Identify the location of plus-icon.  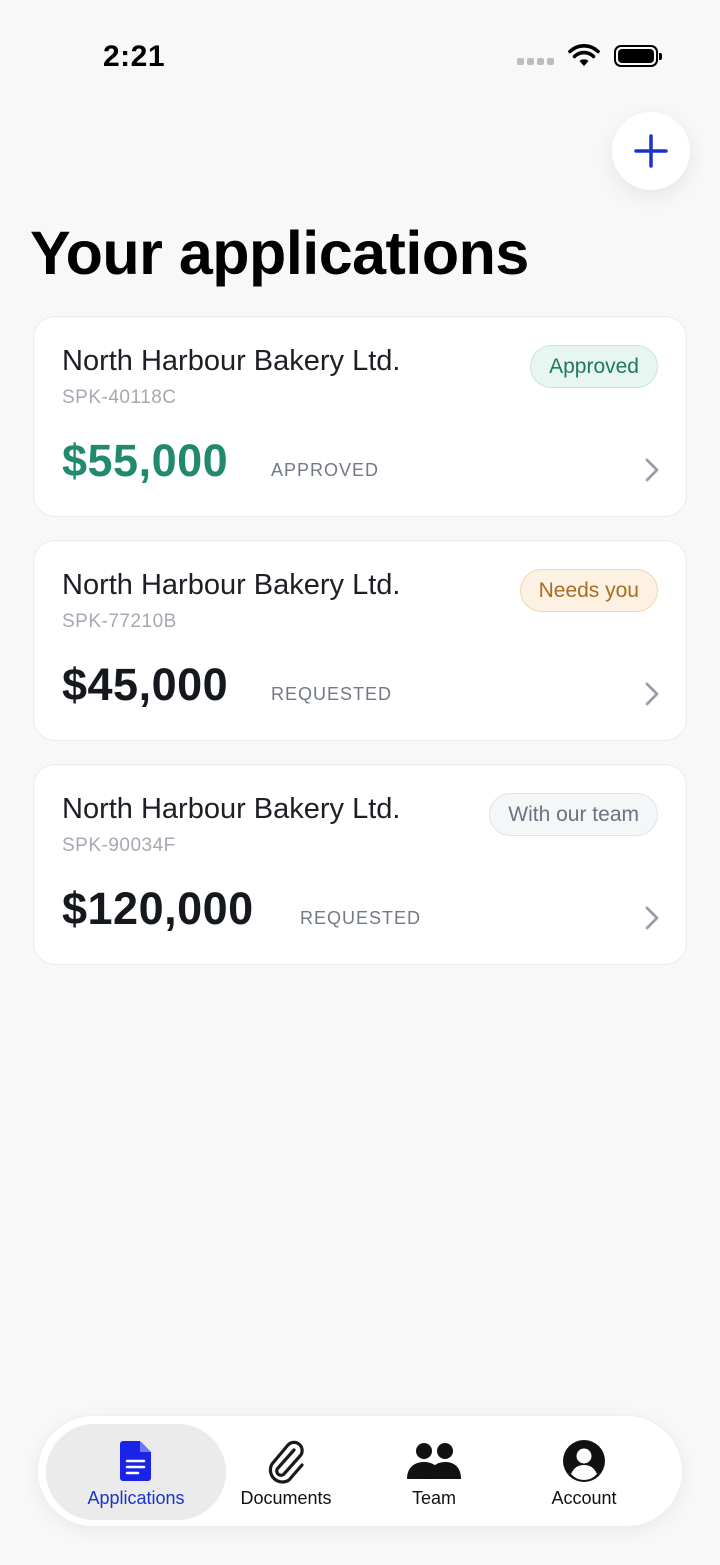
(651, 151).